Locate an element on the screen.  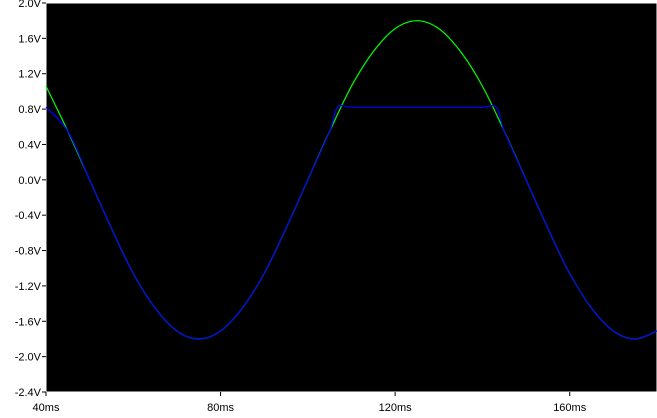
x-tick-label: 40ms is located at coordinates (46, 407).